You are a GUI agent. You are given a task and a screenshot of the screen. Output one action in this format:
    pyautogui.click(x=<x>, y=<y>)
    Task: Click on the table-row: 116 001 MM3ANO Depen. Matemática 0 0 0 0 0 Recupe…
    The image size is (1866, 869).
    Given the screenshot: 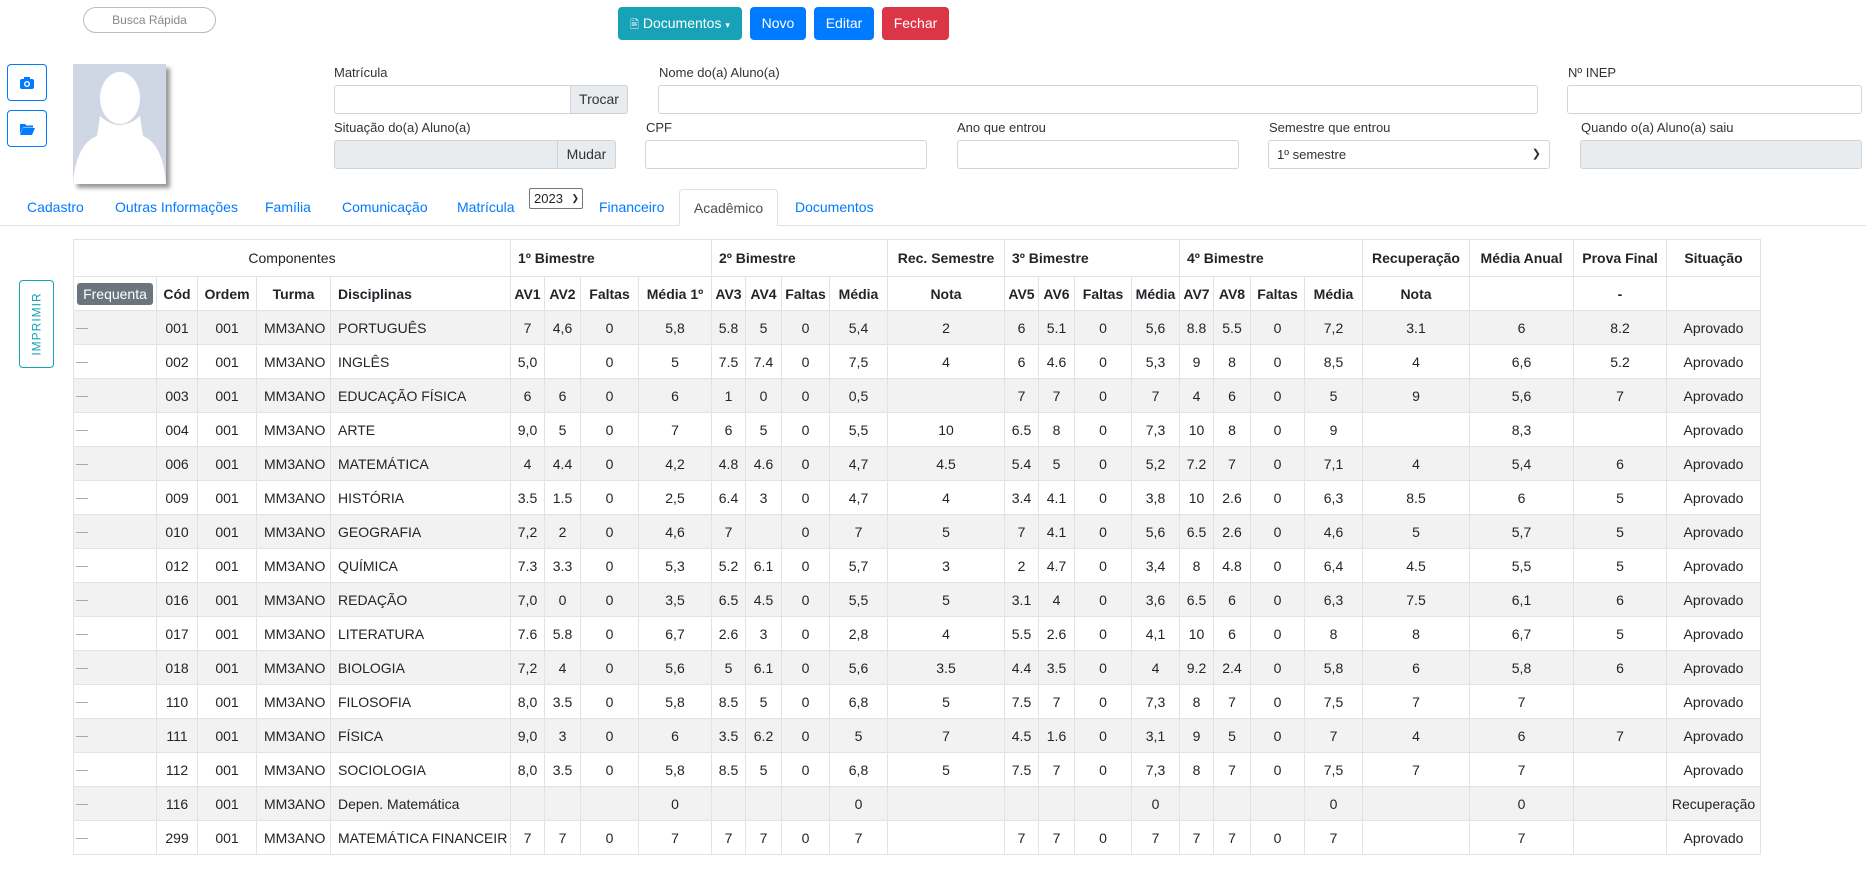 What is the action you would take?
    pyautogui.click(x=917, y=803)
    